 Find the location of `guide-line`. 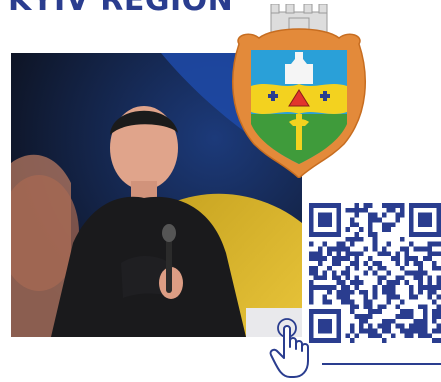

guide-line is located at coordinates (381, 364).